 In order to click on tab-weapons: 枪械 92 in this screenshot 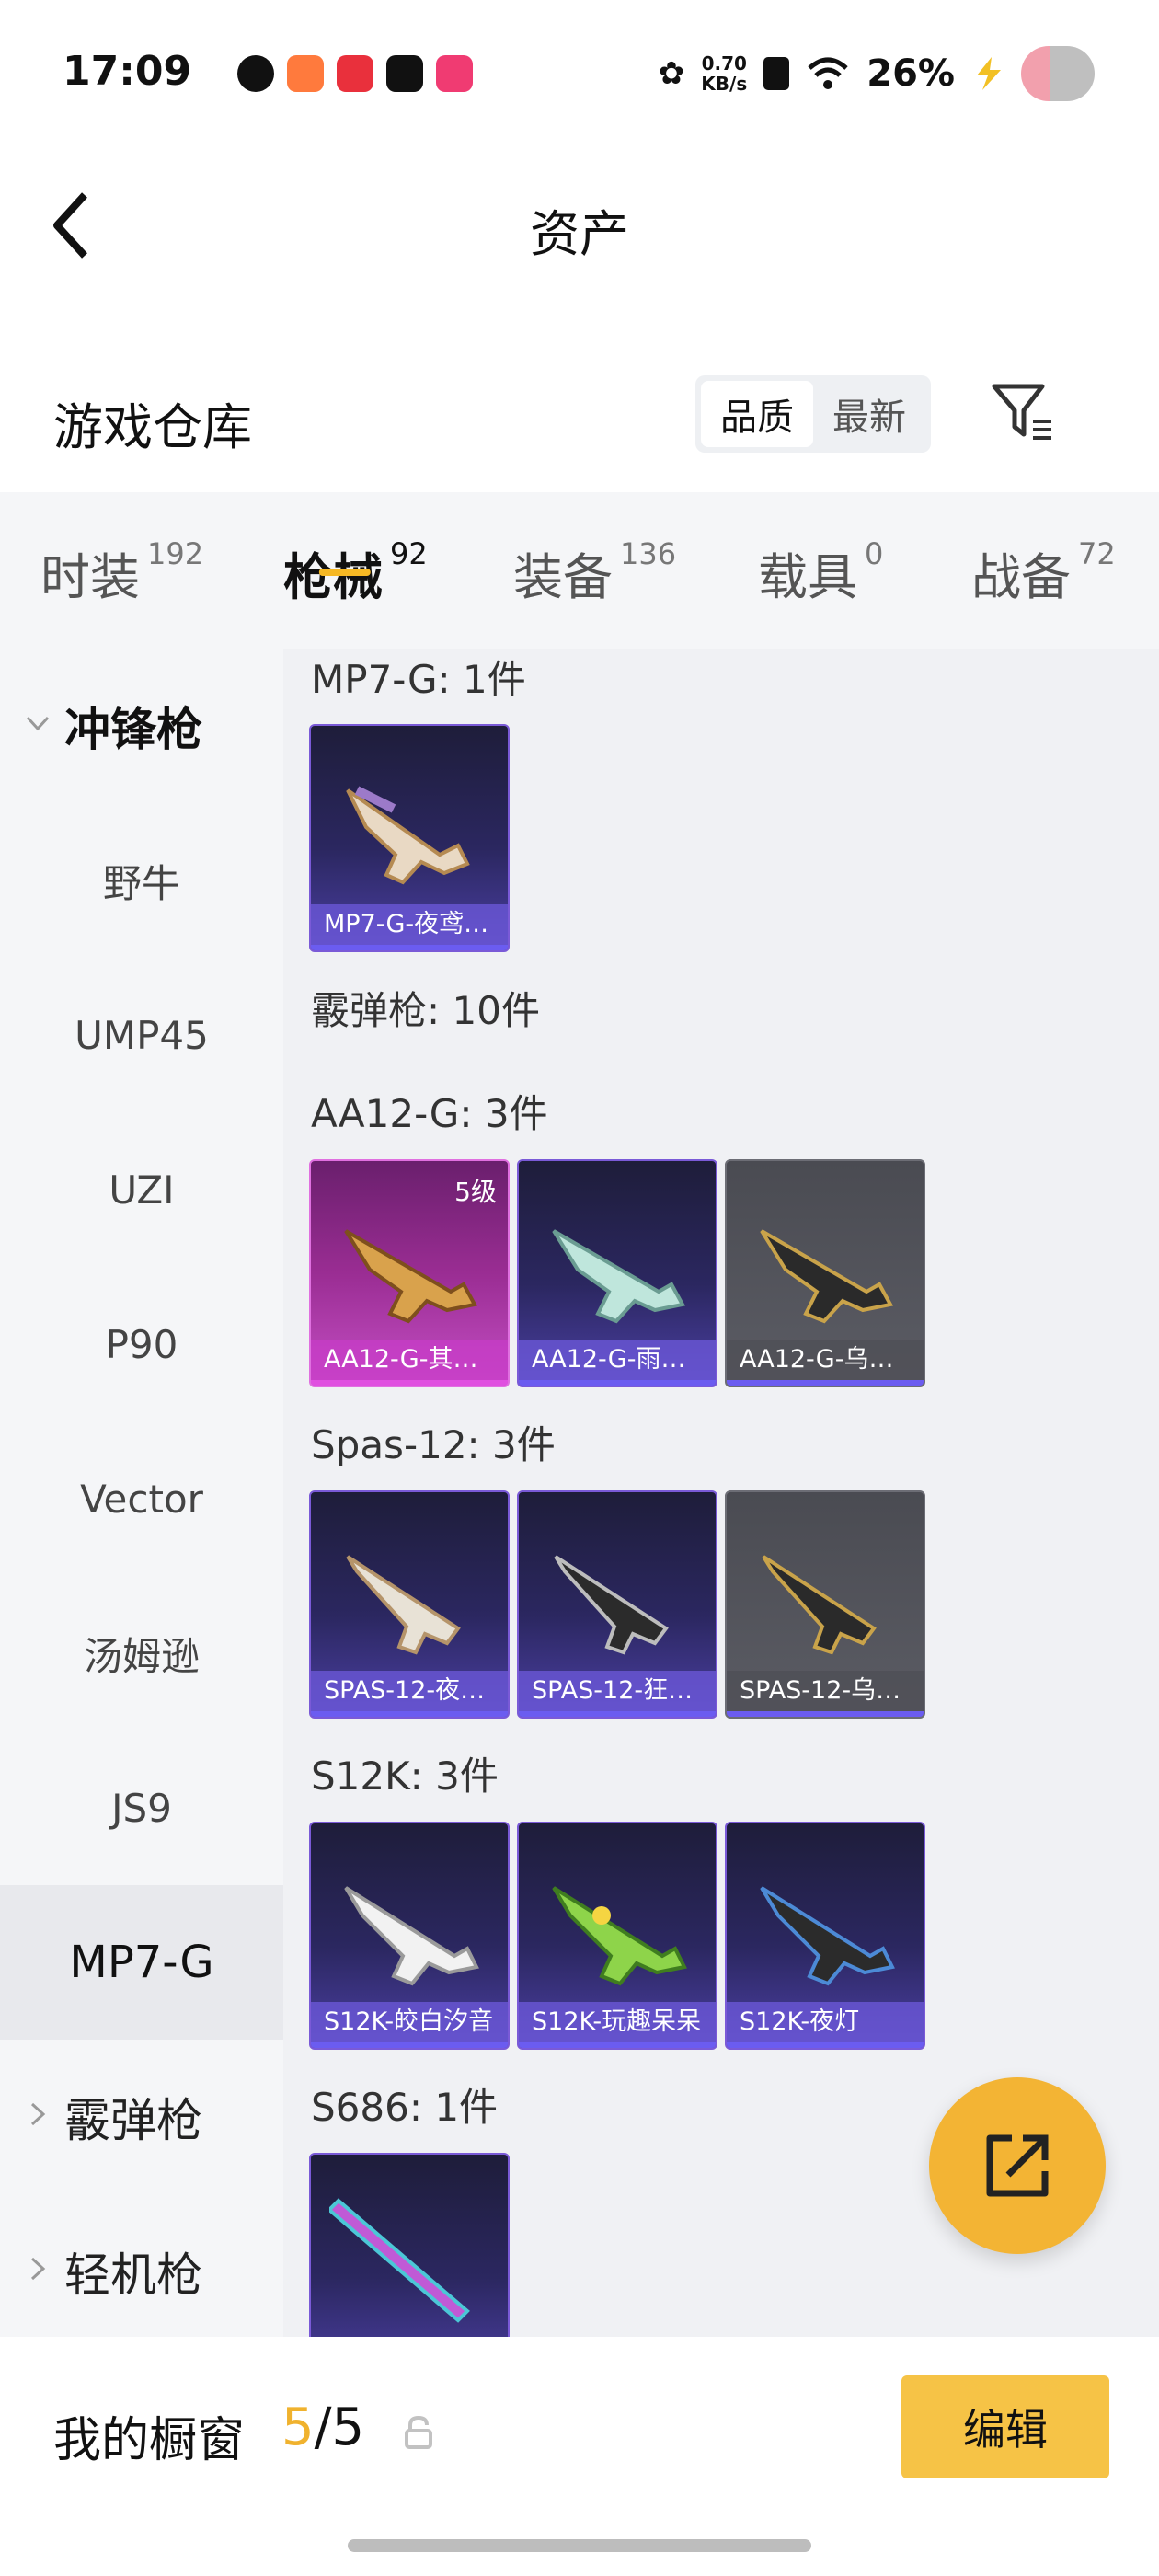, I will do `click(355, 550)`.